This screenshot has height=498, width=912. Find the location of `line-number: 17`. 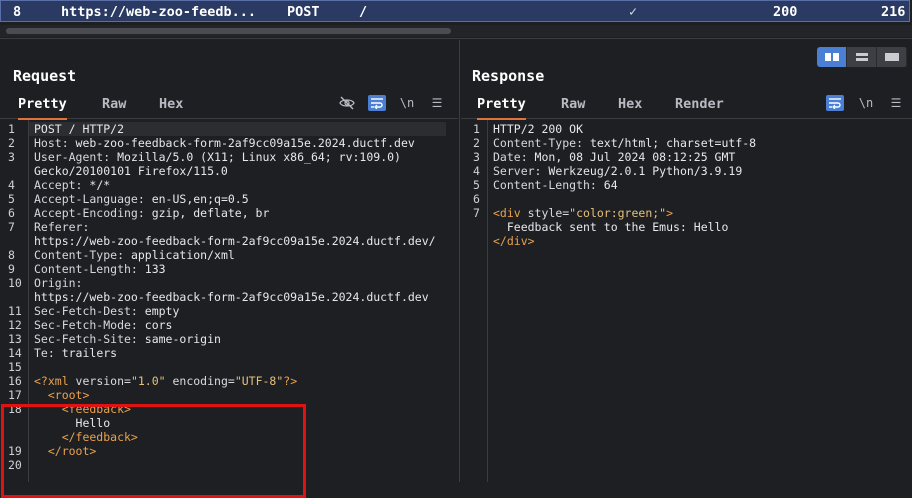

line-number: 17 is located at coordinates (15, 395).